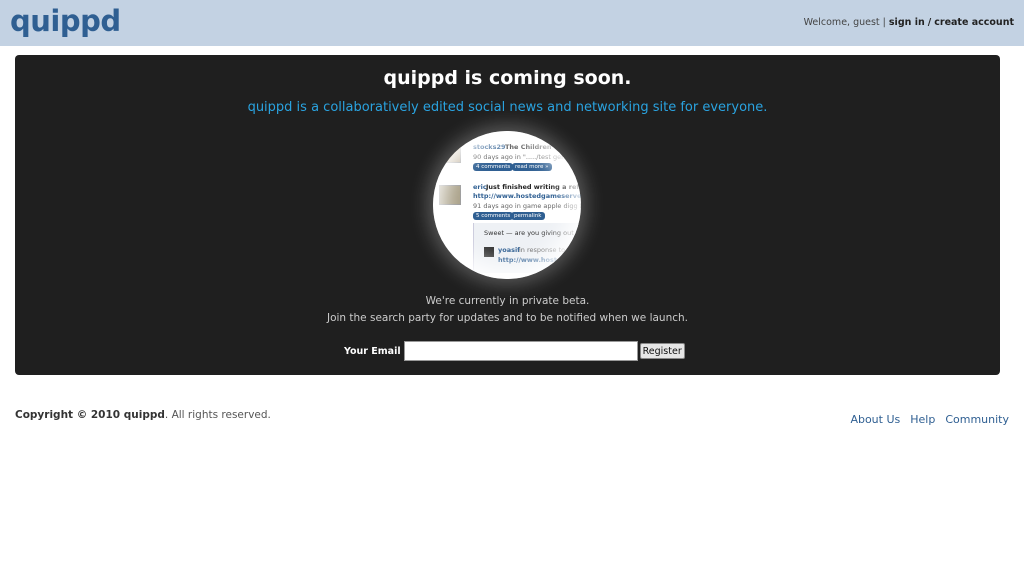 The width and height of the screenshot is (1024, 575). Describe the element at coordinates (527, 260) in the screenshot. I see `preview-reply-link: http://www.host` at that location.